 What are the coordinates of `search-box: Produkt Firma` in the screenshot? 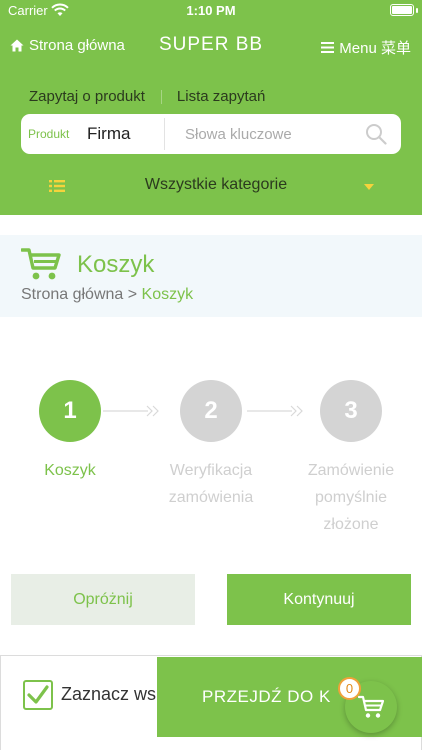 It's located at (211, 134).